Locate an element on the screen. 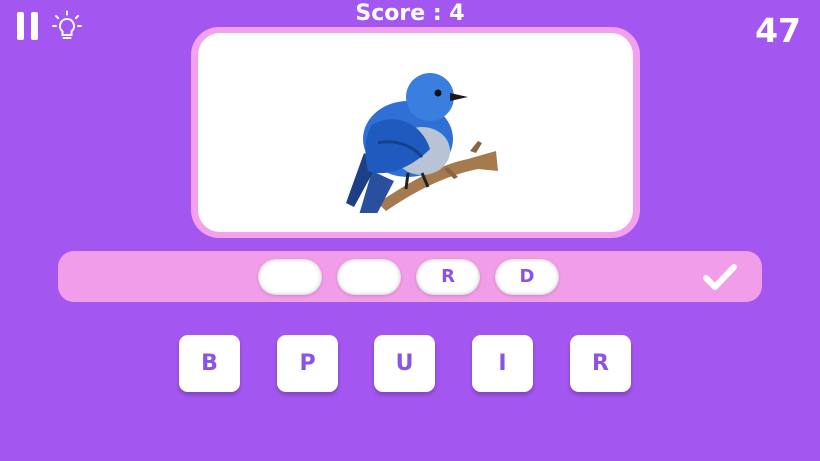  score-label: Score : 4 is located at coordinates (410, 13).